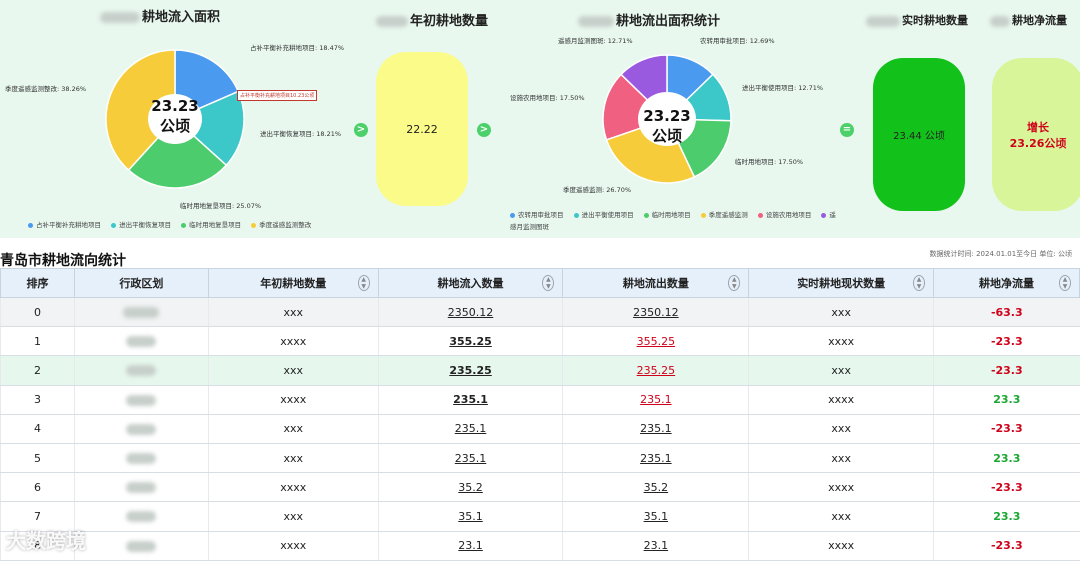  Describe the element at coordinates (160, 15) in the screenshot. I see `inflow-title: 耕地流入面积` at that location.